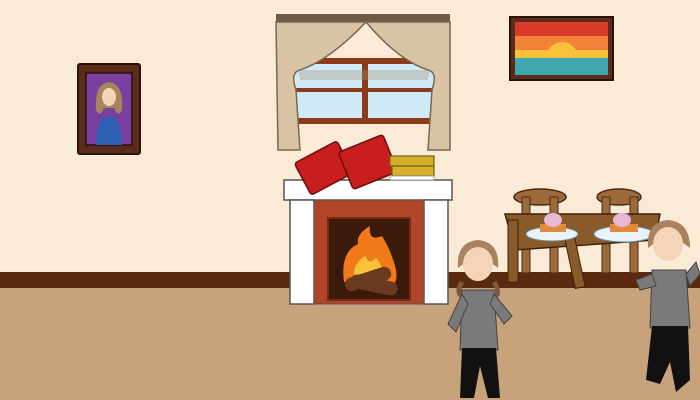 This screenshot has width=700, height=400. I want to click on portrait-painting, so click(109, 109).